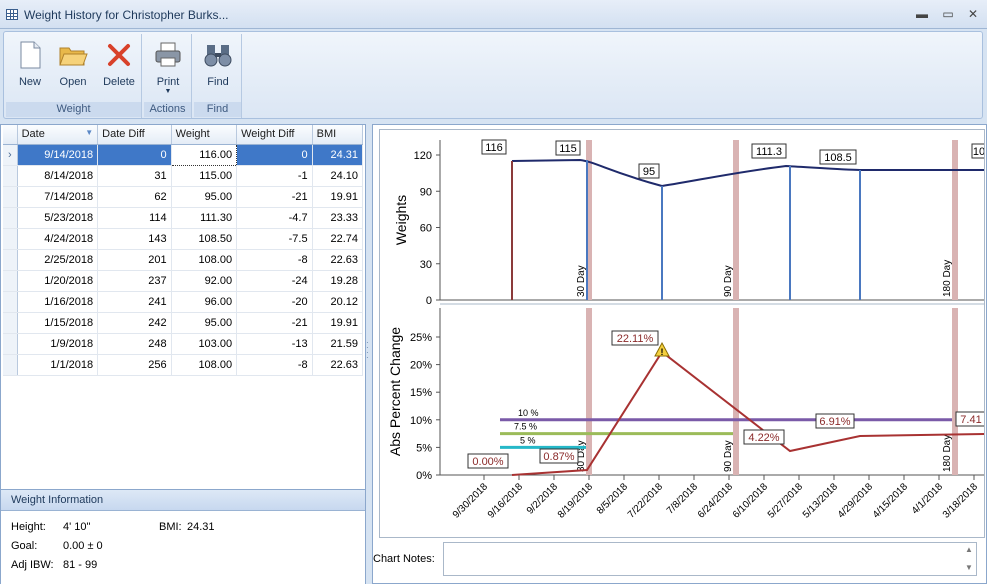 The image size is (987, 584). What do you see at coordinates (58, 365) in the screenshot?
I see `date-cell: 1/1/2018` at bounding box center [58, 365].